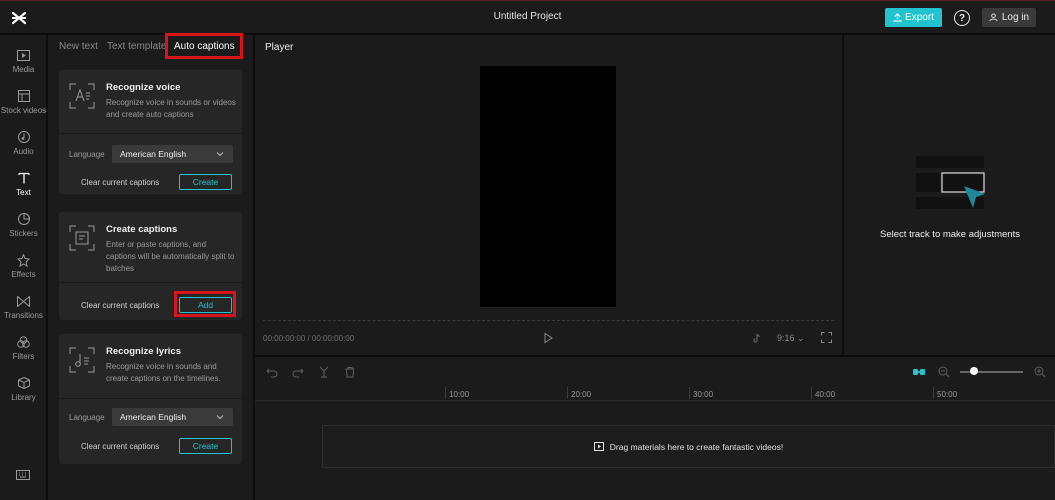  What do you see at coordinates (703, 394) in the screenshot?
I see `ruler-label: 30:00` at bounding box center [703, 394].